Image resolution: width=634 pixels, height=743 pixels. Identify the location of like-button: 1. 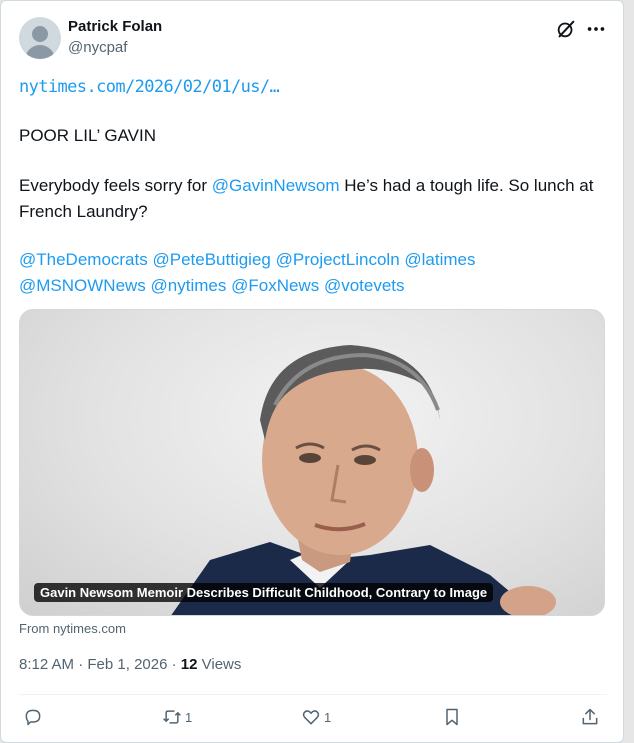
(316, 717).